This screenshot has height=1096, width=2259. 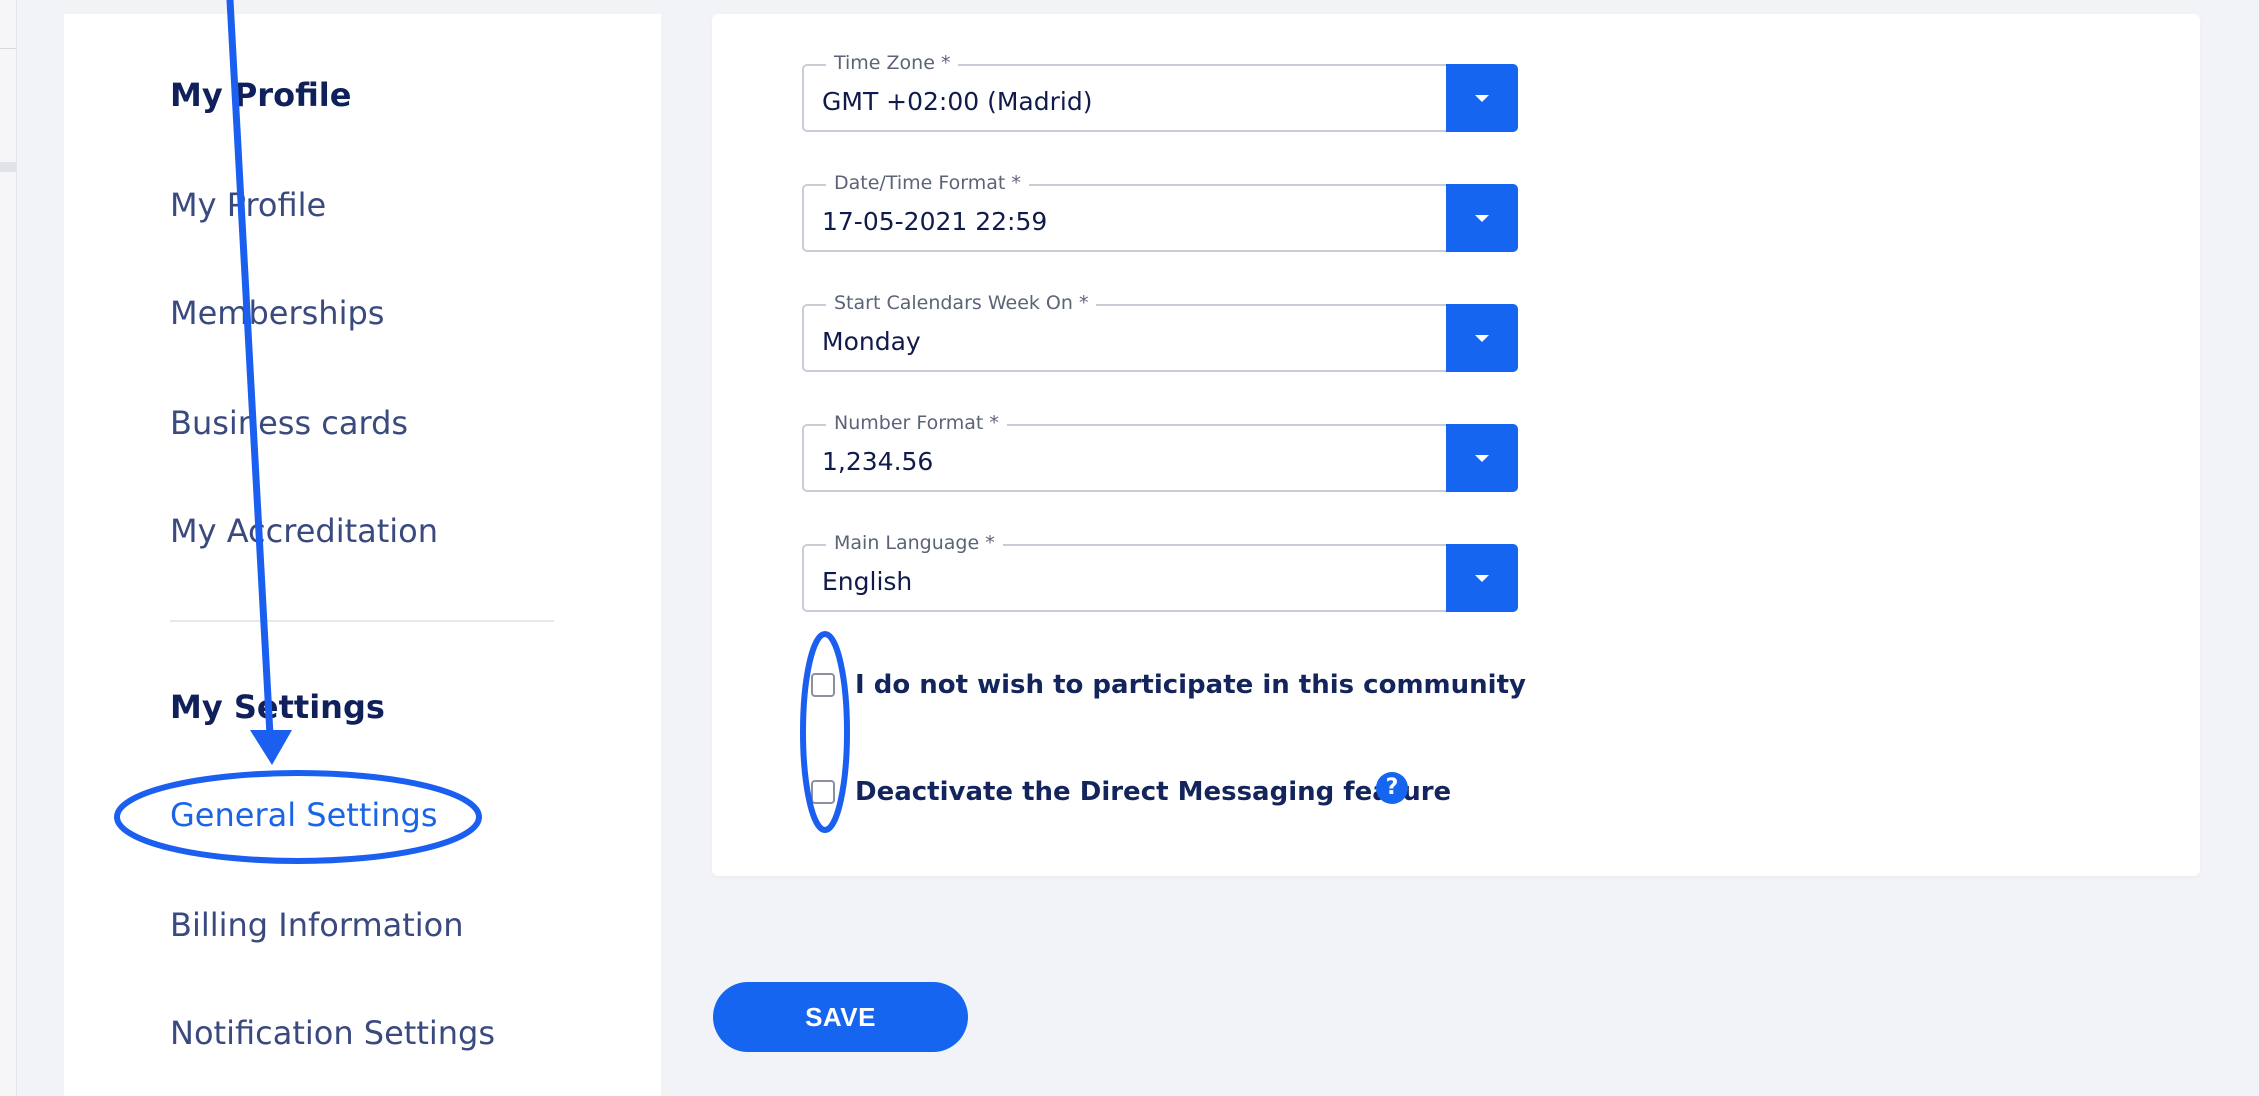 I want to click on save-button: SAVE, so click(x=840, y=1017).